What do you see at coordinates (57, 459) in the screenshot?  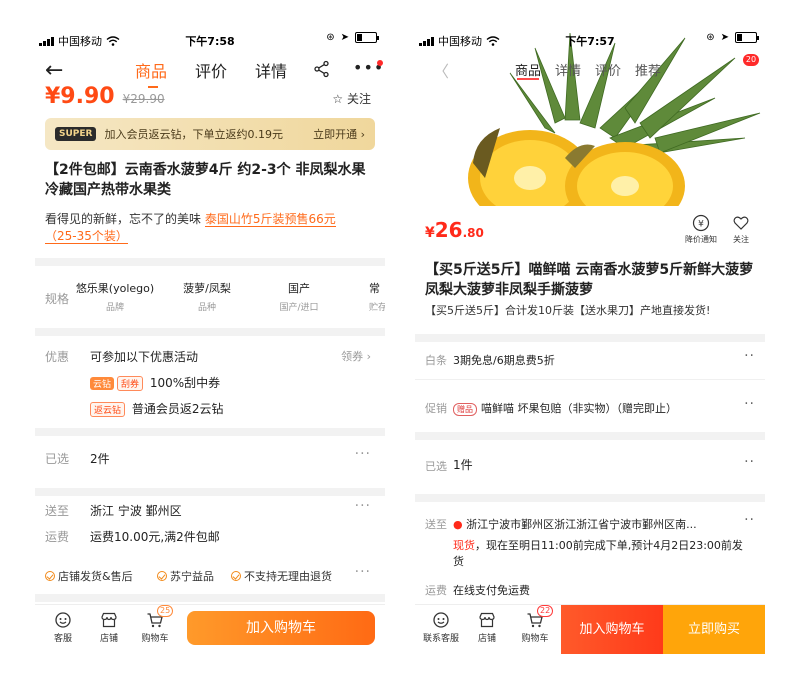 I see `selected-label: 已选` at bounding box center [57, 459].